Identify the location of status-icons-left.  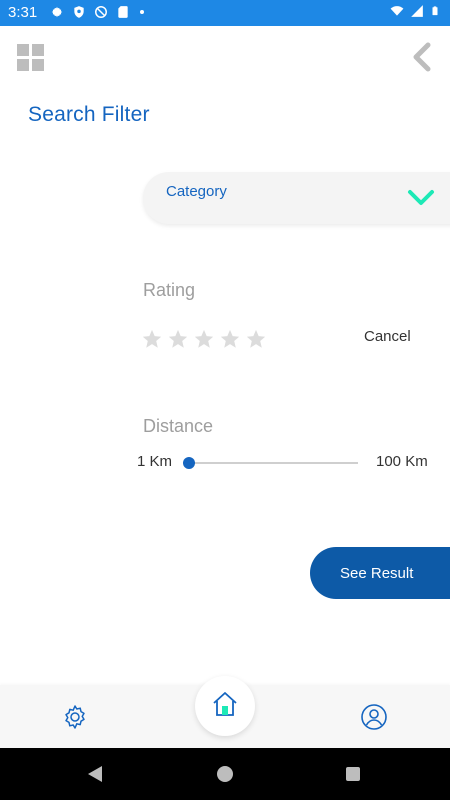
(98, 12).